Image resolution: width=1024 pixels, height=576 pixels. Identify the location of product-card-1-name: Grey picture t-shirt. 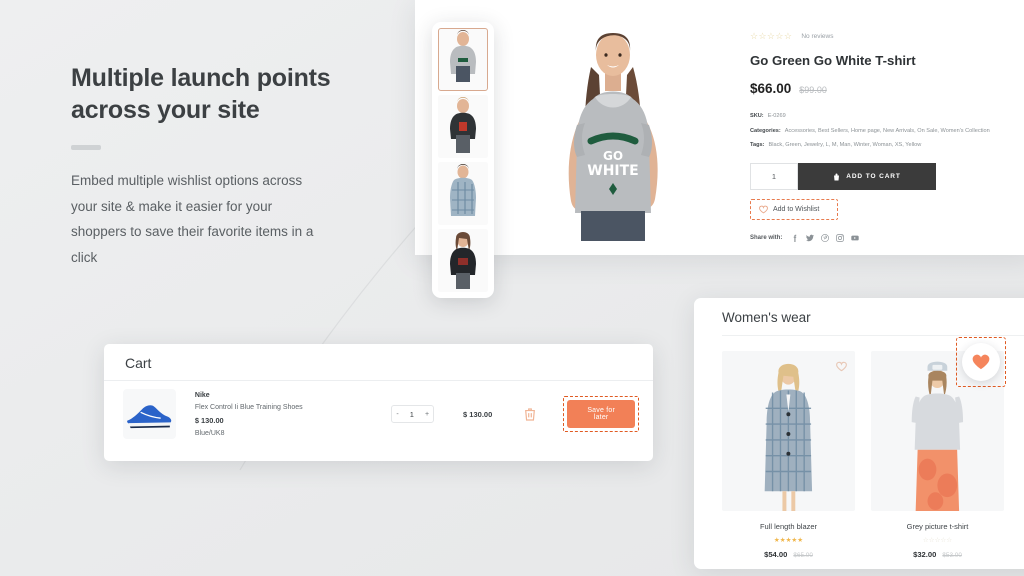
(937, 526).